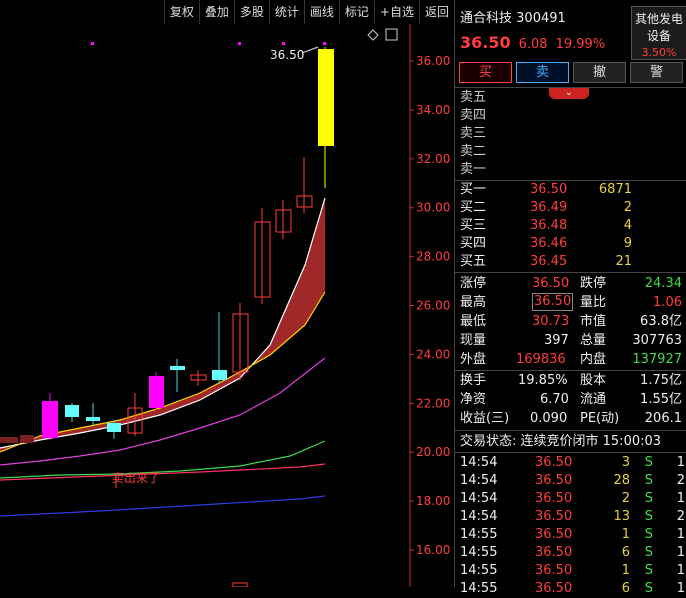  Describe the element at coordinates (572, 517) in the screenshot. I see `tick-row: 14:54 36.50 13 S 2` at that location.